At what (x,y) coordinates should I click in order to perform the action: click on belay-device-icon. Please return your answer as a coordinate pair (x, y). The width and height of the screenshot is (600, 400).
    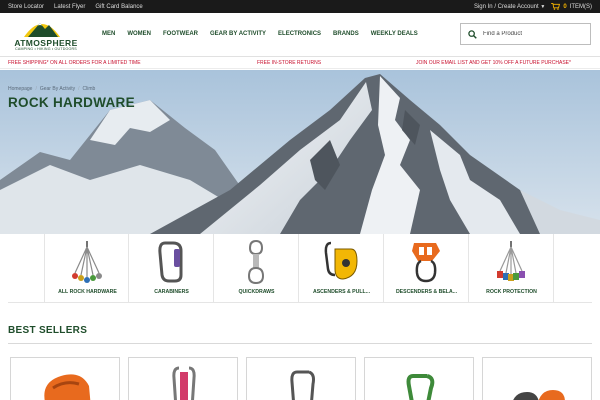
    Looking at the image, I should click on (426, 263).